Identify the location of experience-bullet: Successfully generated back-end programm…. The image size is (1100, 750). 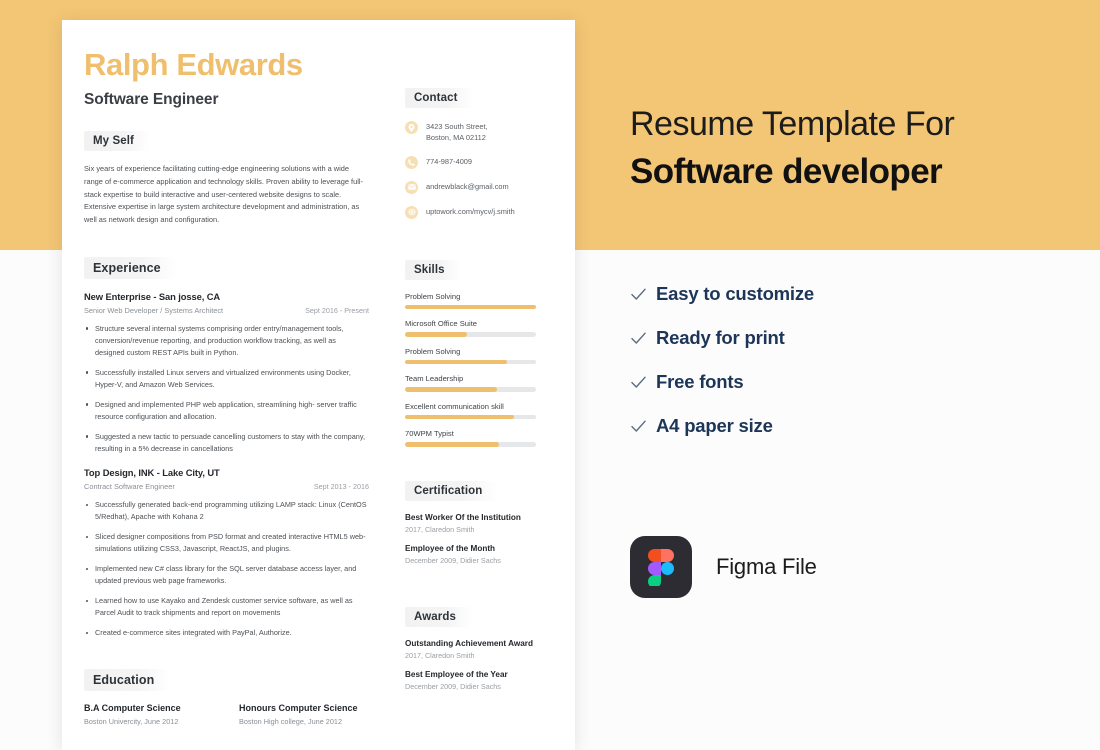
(225, 511).